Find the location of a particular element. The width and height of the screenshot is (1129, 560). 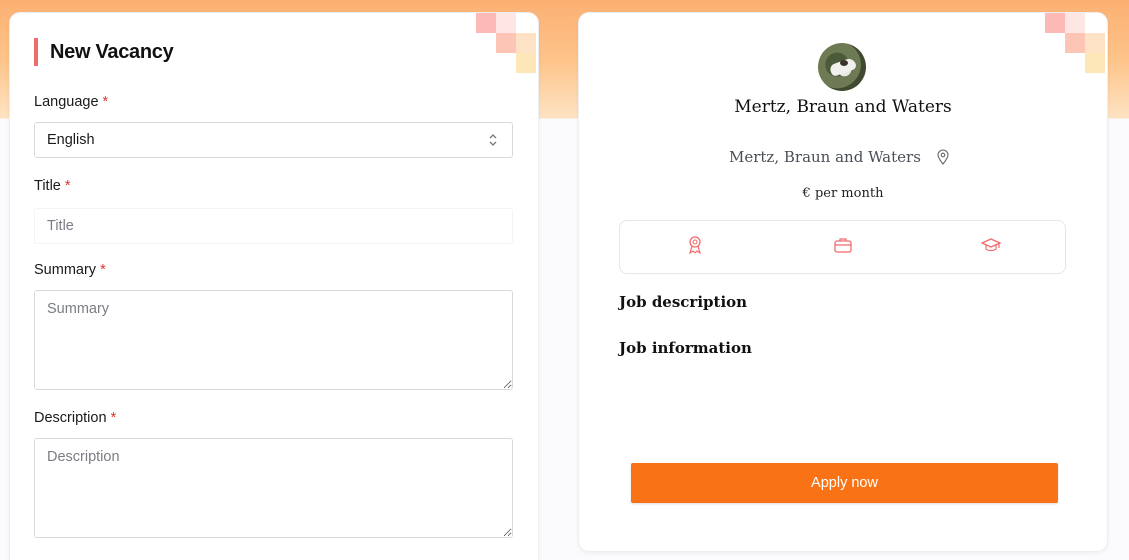

page-title: New Vacancy is located at coordinates (104, 52).